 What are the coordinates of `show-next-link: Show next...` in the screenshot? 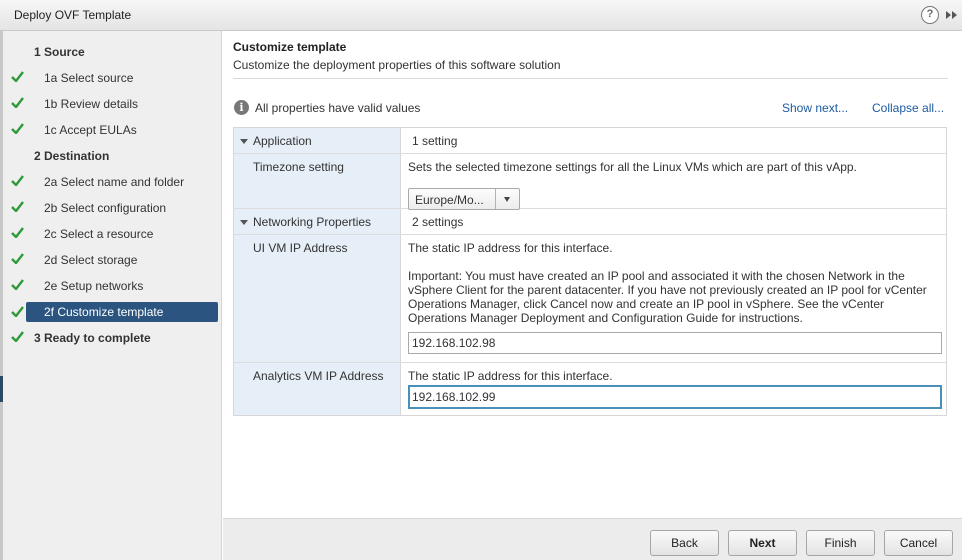 It's located at (815, 108).